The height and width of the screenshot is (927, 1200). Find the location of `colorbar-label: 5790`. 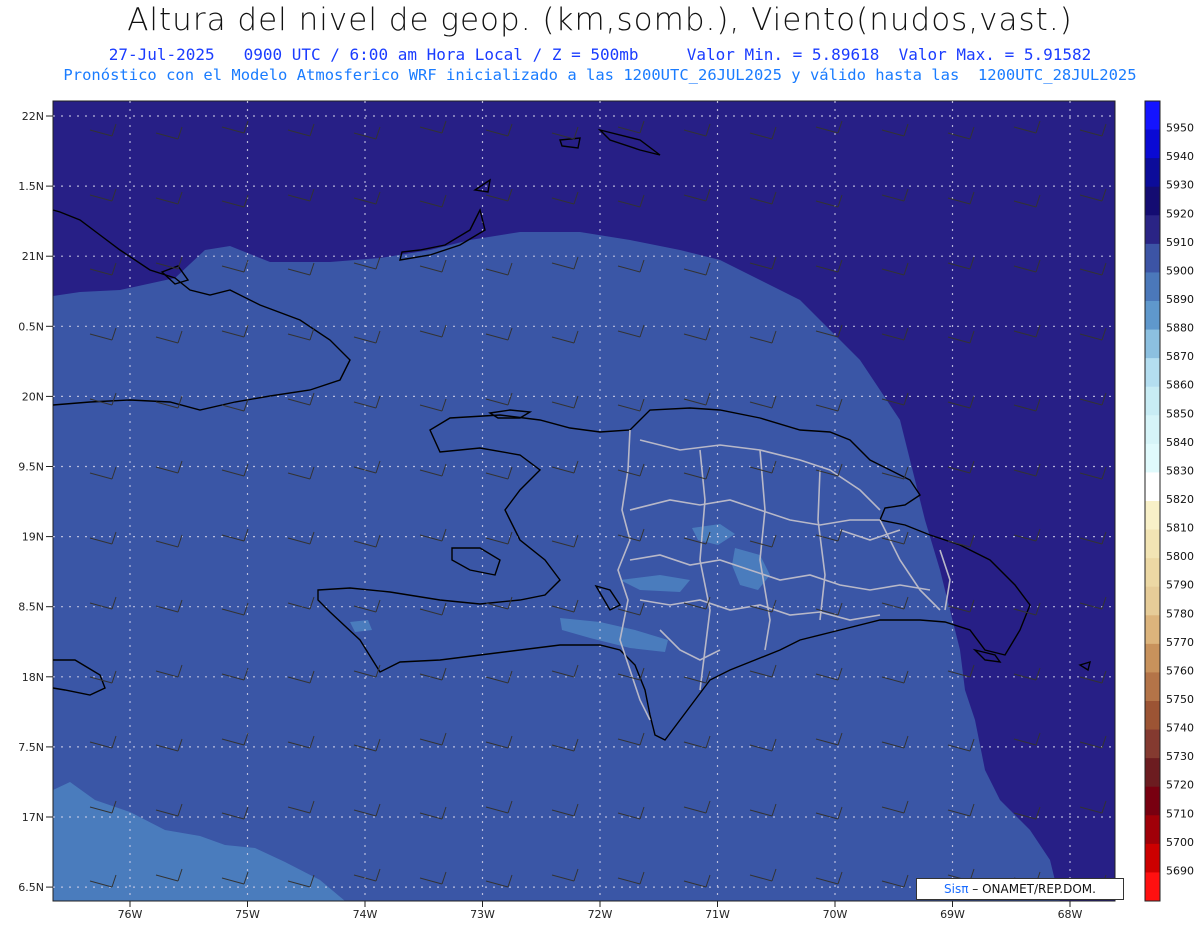

colorbar-label: 5790 is located at coordinates (1180, 585).